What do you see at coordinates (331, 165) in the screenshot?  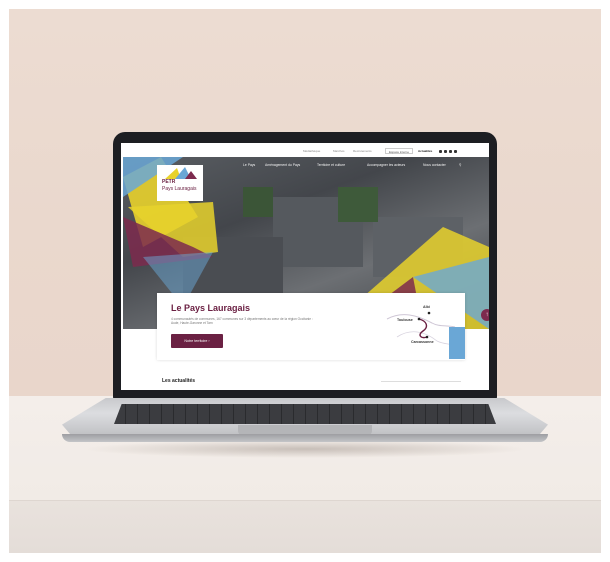 I see `nav-item-territoire: Territoire et culture` at bounding box center [331, 165].